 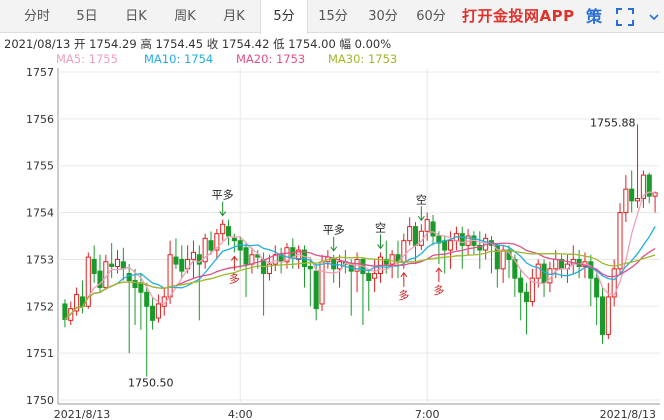 What do you see at coordinates (40, 119) in the screenshot?
I see `y-tick-label: 1756` at bounding box center [40, 119].